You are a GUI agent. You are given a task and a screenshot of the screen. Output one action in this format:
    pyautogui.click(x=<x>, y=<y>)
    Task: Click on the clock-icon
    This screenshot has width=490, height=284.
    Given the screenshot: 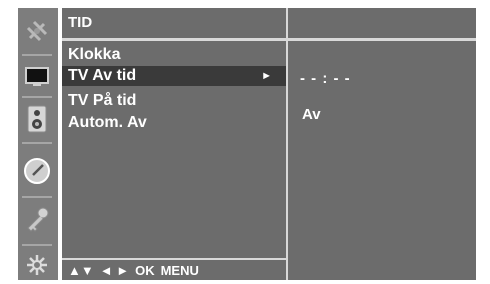 What is the action you would take?
    pyautogui.click(x=37, y=171)
    